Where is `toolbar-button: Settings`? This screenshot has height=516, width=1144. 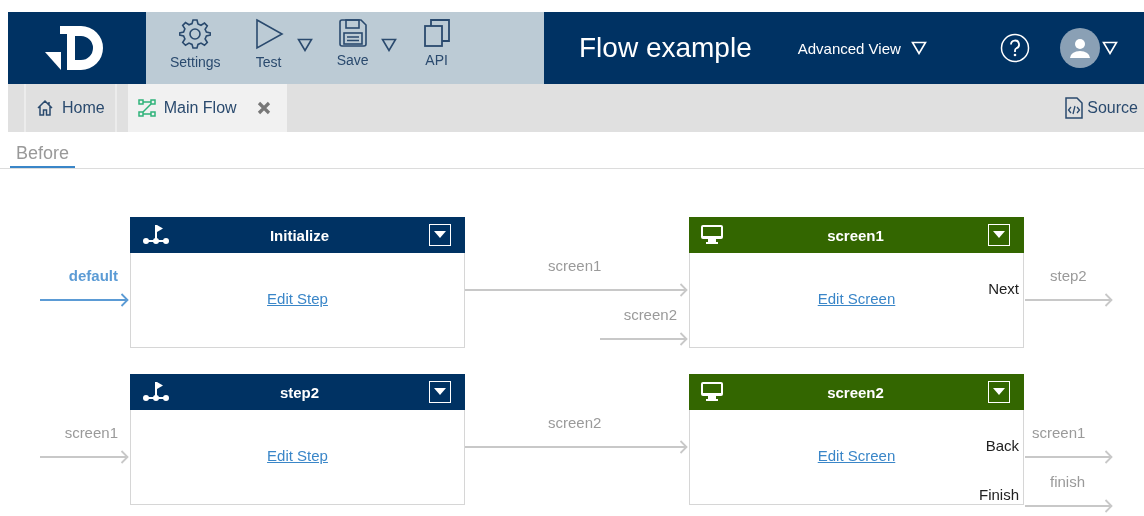
toolbar-button: Settings is located at coordinates (195, 47).